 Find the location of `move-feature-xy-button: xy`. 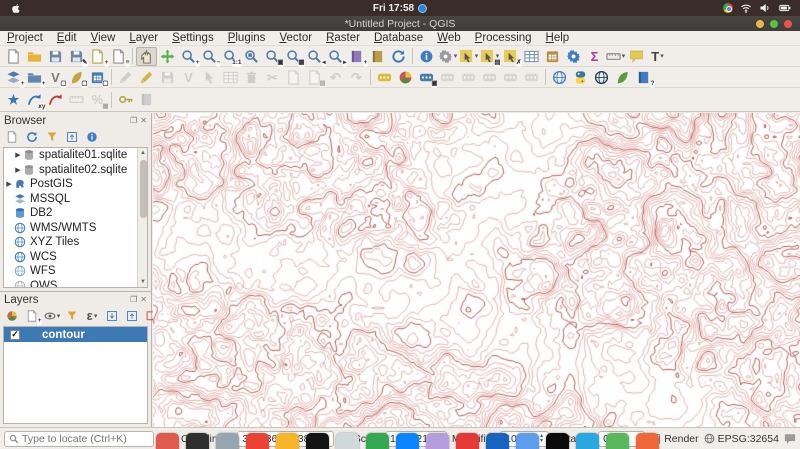

move-feature-xy-button: xy is located at coordinates (35, 100).